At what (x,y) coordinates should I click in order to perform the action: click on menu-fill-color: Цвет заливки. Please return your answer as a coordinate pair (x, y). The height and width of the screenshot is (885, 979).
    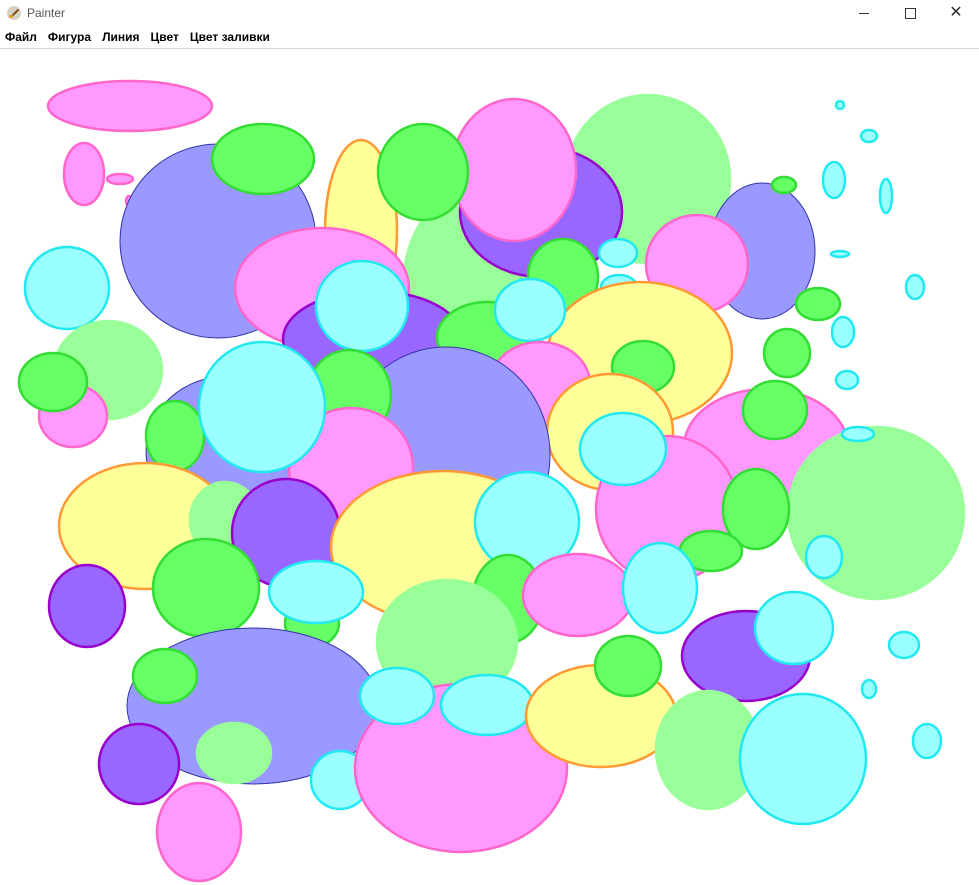
    Looking at the image, I should click on (230, 37).